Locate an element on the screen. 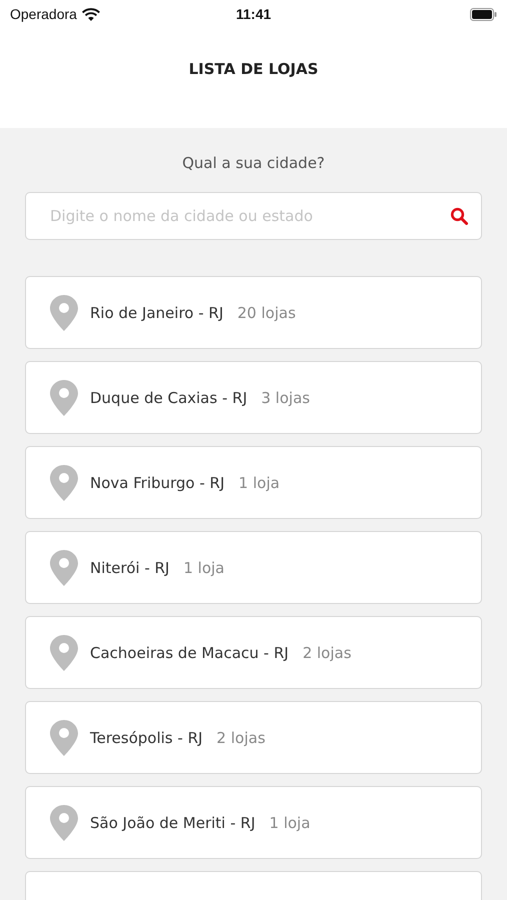 This screenshot has height=900, width=507. city-card: Cachoeiras de Macacu - RJ 2 lojas is located at coordinates (253, 652).